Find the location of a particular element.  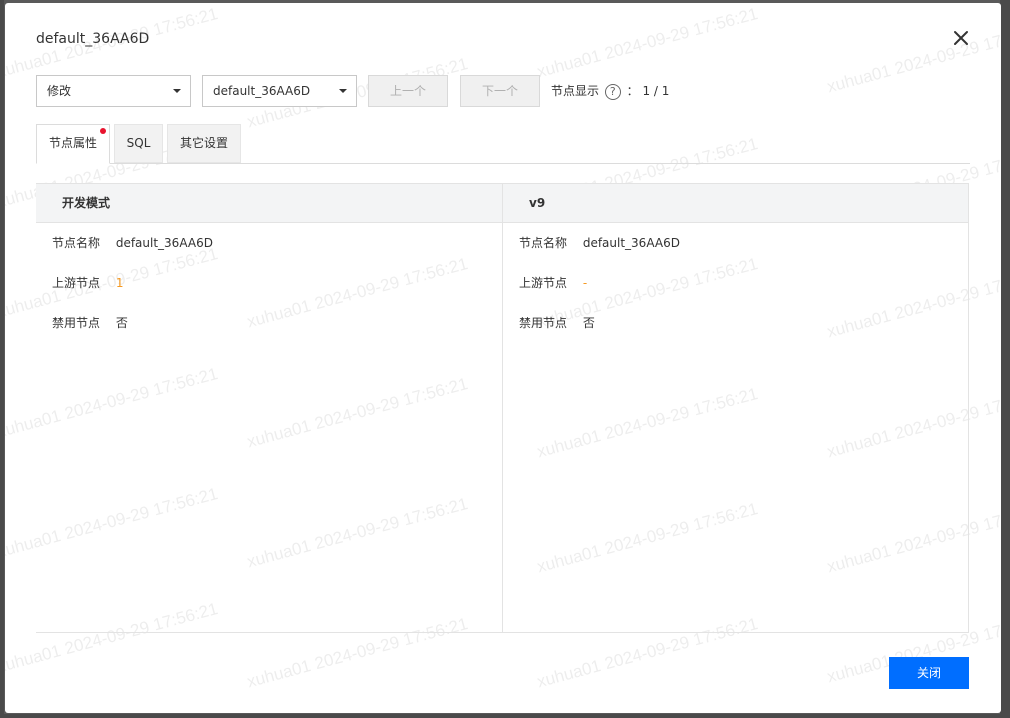

tab-node-properties: 节点属性 is located at coordinates (73, 144).